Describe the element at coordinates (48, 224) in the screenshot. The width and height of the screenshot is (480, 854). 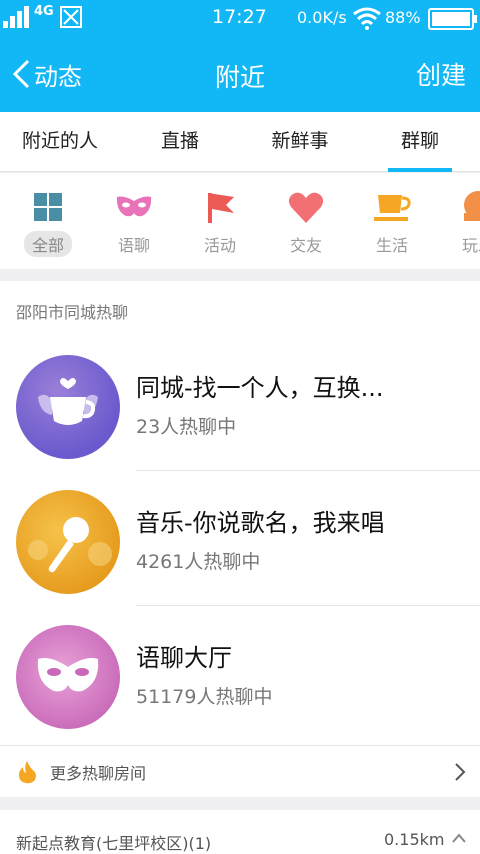
I see `category-all: 全部` at that location.